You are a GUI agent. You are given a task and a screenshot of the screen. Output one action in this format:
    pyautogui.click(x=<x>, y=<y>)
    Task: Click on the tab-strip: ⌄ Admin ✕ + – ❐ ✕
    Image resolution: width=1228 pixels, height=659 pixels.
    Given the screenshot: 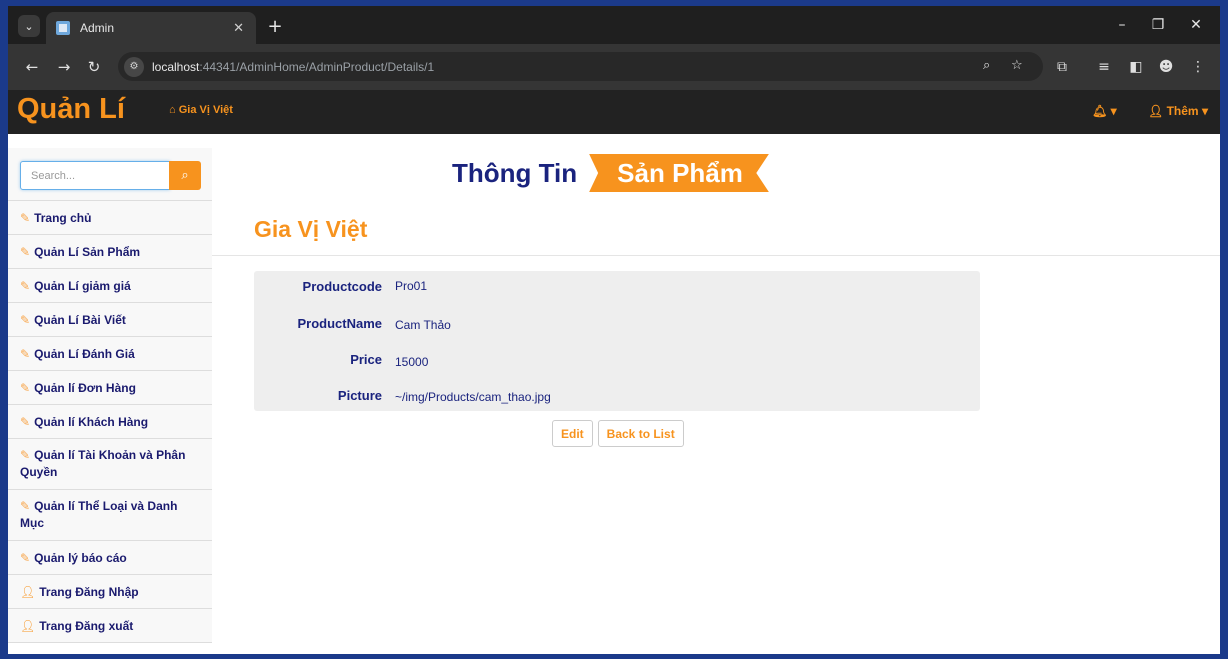 What is the action you would take?
    pyautogui.click(x=614, y=25)
    